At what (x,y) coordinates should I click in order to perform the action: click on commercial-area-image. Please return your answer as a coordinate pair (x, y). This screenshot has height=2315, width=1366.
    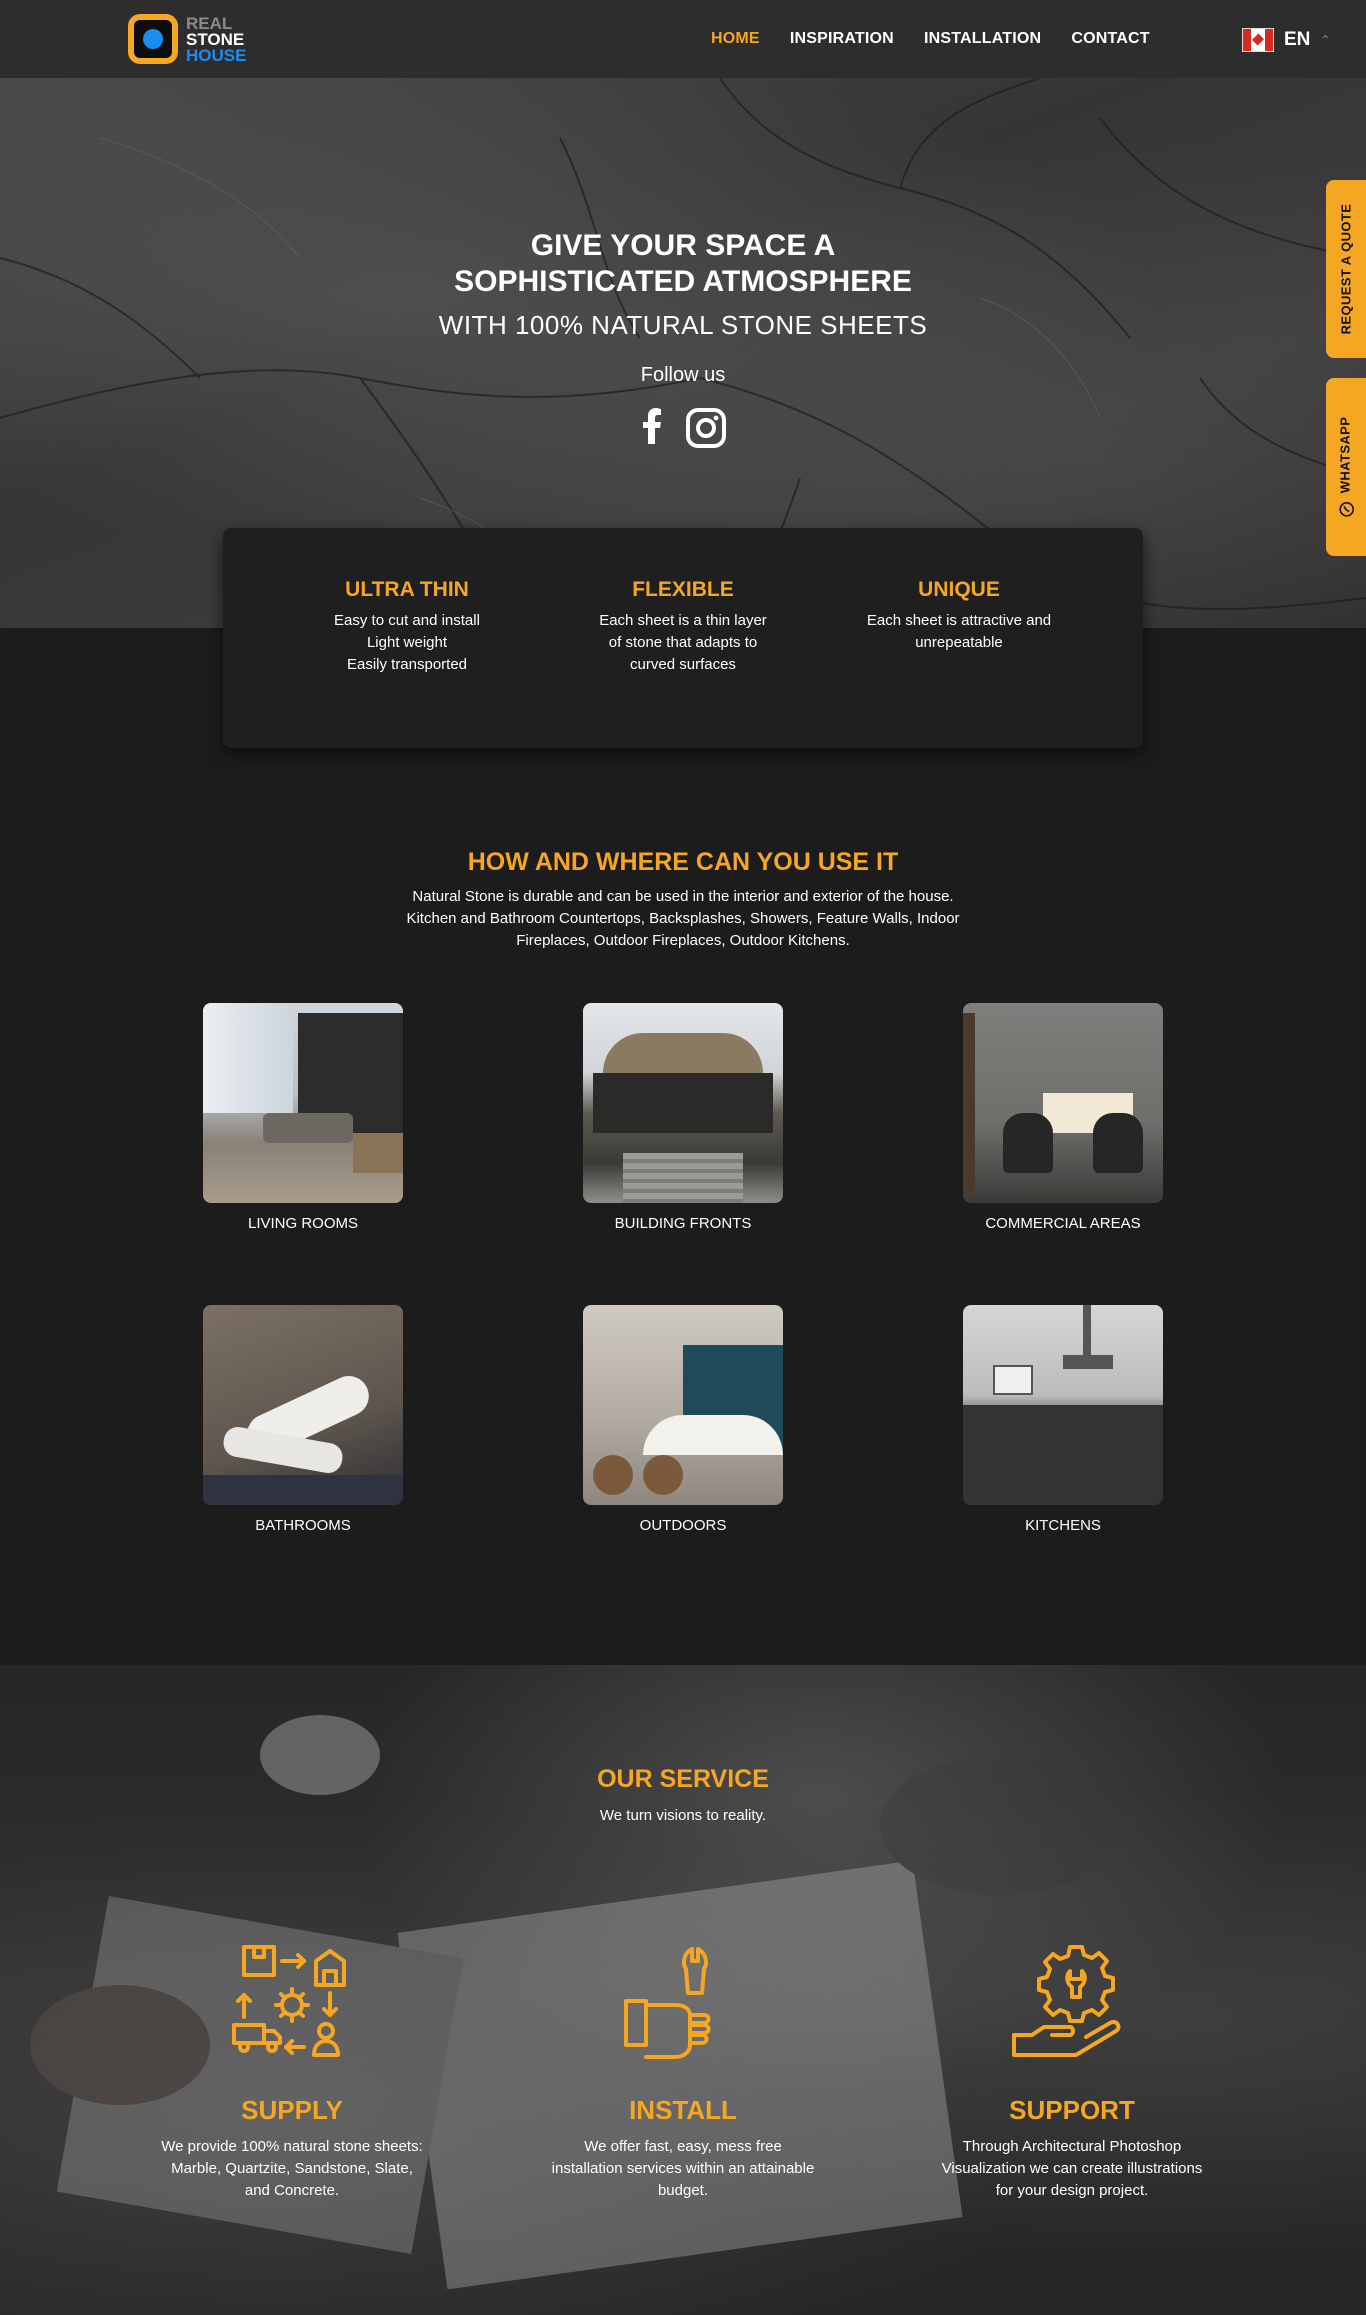
    Looking at the image, I should click on (1063, 1103).